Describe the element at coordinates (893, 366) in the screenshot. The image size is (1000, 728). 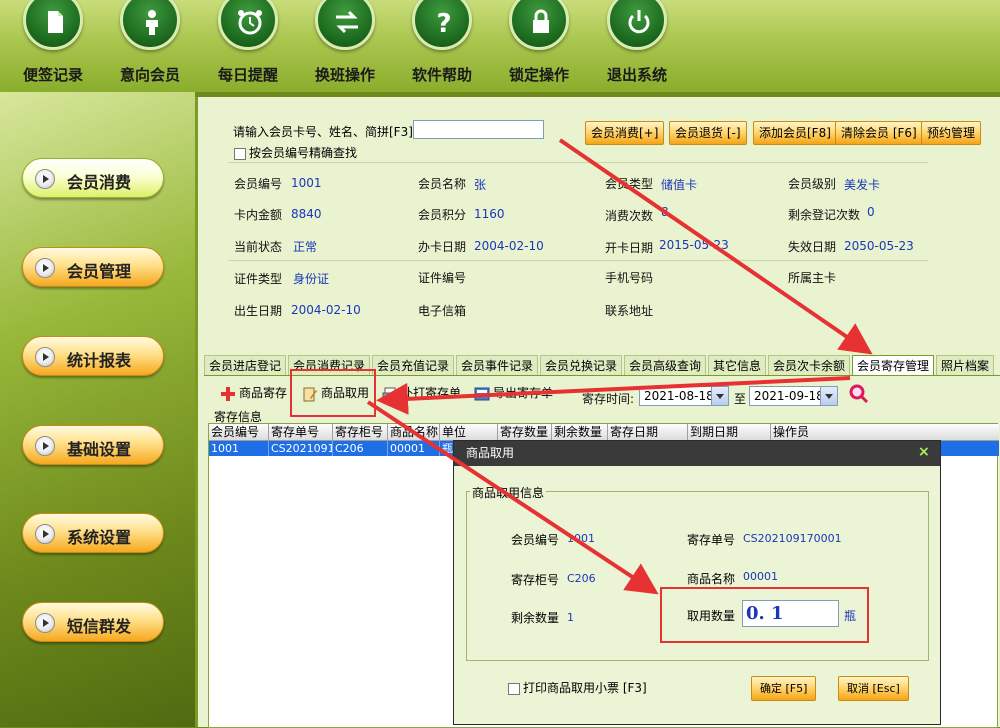
I see `tab-storage-manage: 会员寄存管理` at that location.